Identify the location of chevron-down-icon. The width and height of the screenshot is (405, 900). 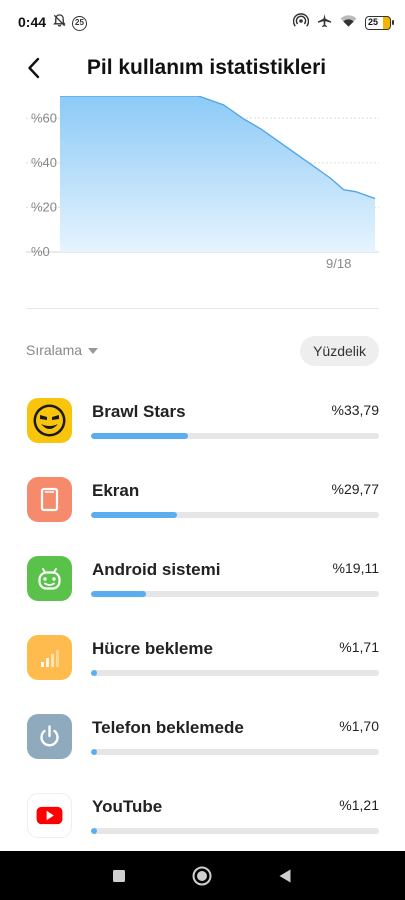
(93, 350).